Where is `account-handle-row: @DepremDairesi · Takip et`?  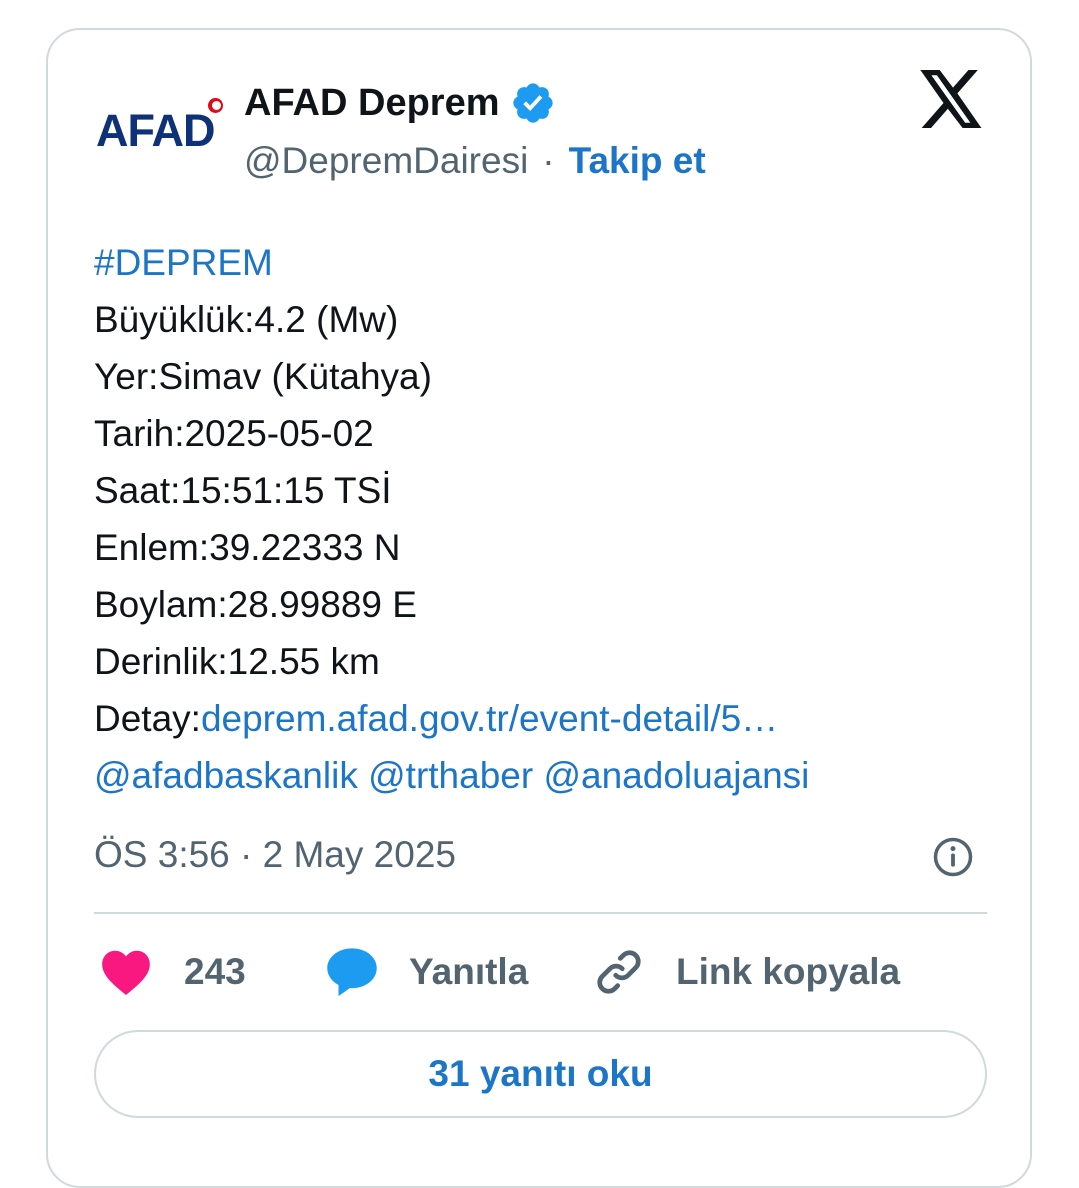 account-handle-row: @DepremDairesi · Takip et is located at coordinates (475, 161).